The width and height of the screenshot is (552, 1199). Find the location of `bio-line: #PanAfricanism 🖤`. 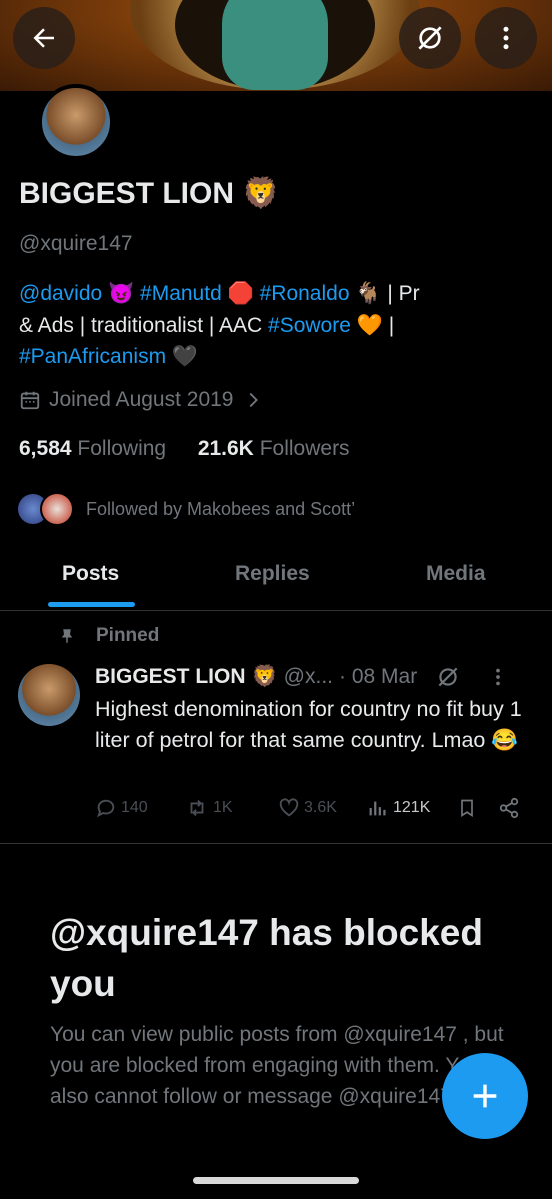

bio-line: #PanAfricanism 🖤 is located at coordinates (269, 357).